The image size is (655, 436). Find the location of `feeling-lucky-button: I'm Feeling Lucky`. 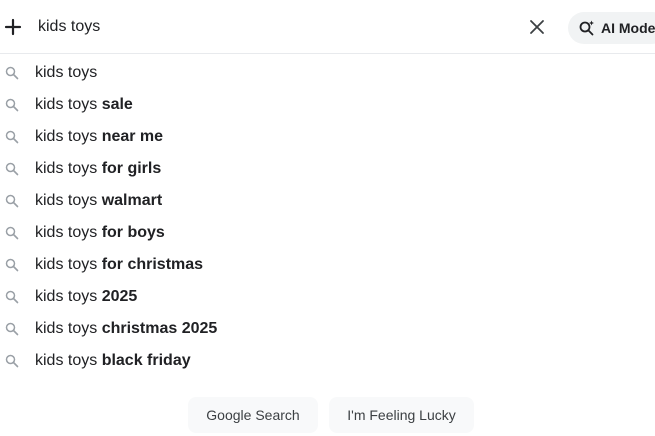

feeling-lucky-button: I'm Feeling Lucky is located at coordinates (401, 415).